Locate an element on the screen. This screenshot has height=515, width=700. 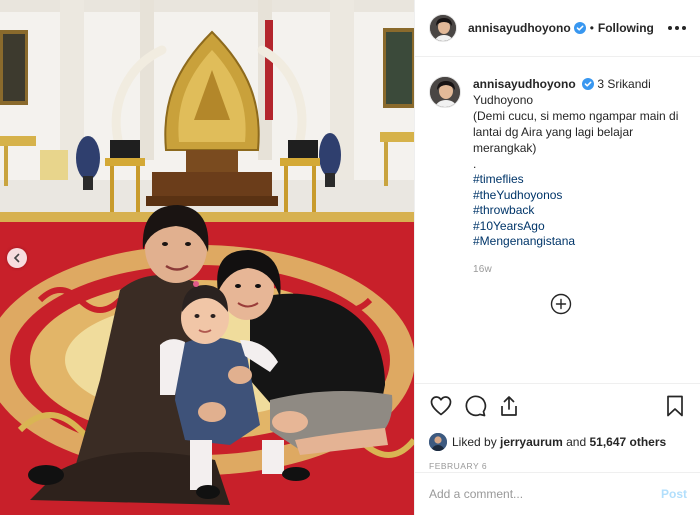
comment-icon is located at coordinates (475, 406).